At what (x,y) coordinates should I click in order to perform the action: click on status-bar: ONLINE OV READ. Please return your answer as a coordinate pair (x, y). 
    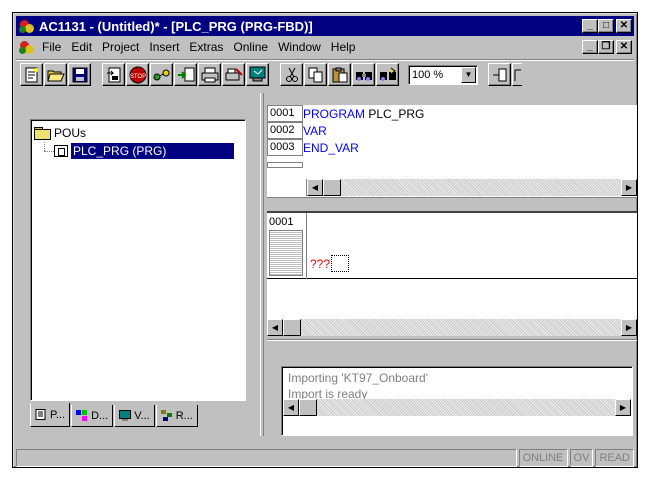
    Looking at the image, I should click on (325, 458).